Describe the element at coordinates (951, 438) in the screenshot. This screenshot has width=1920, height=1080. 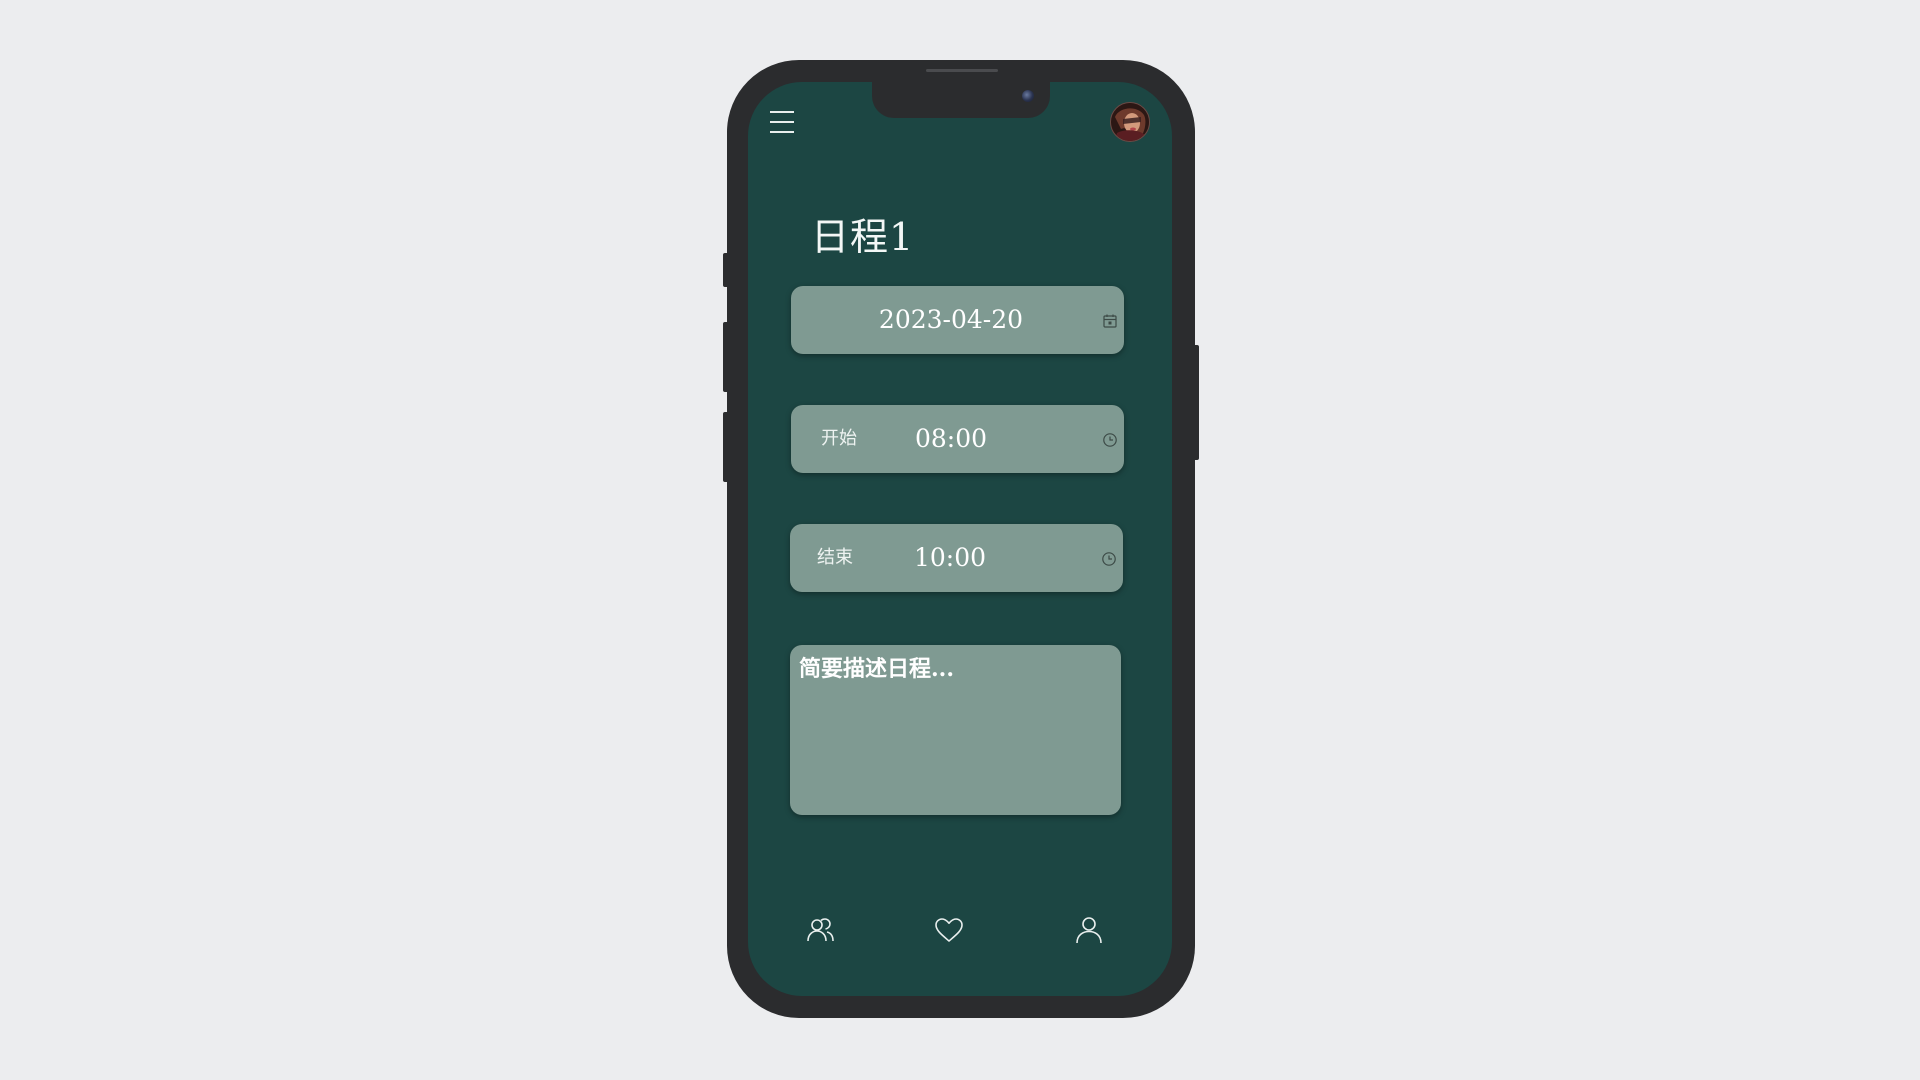
I see `start-time-value: 08:00` at that location.